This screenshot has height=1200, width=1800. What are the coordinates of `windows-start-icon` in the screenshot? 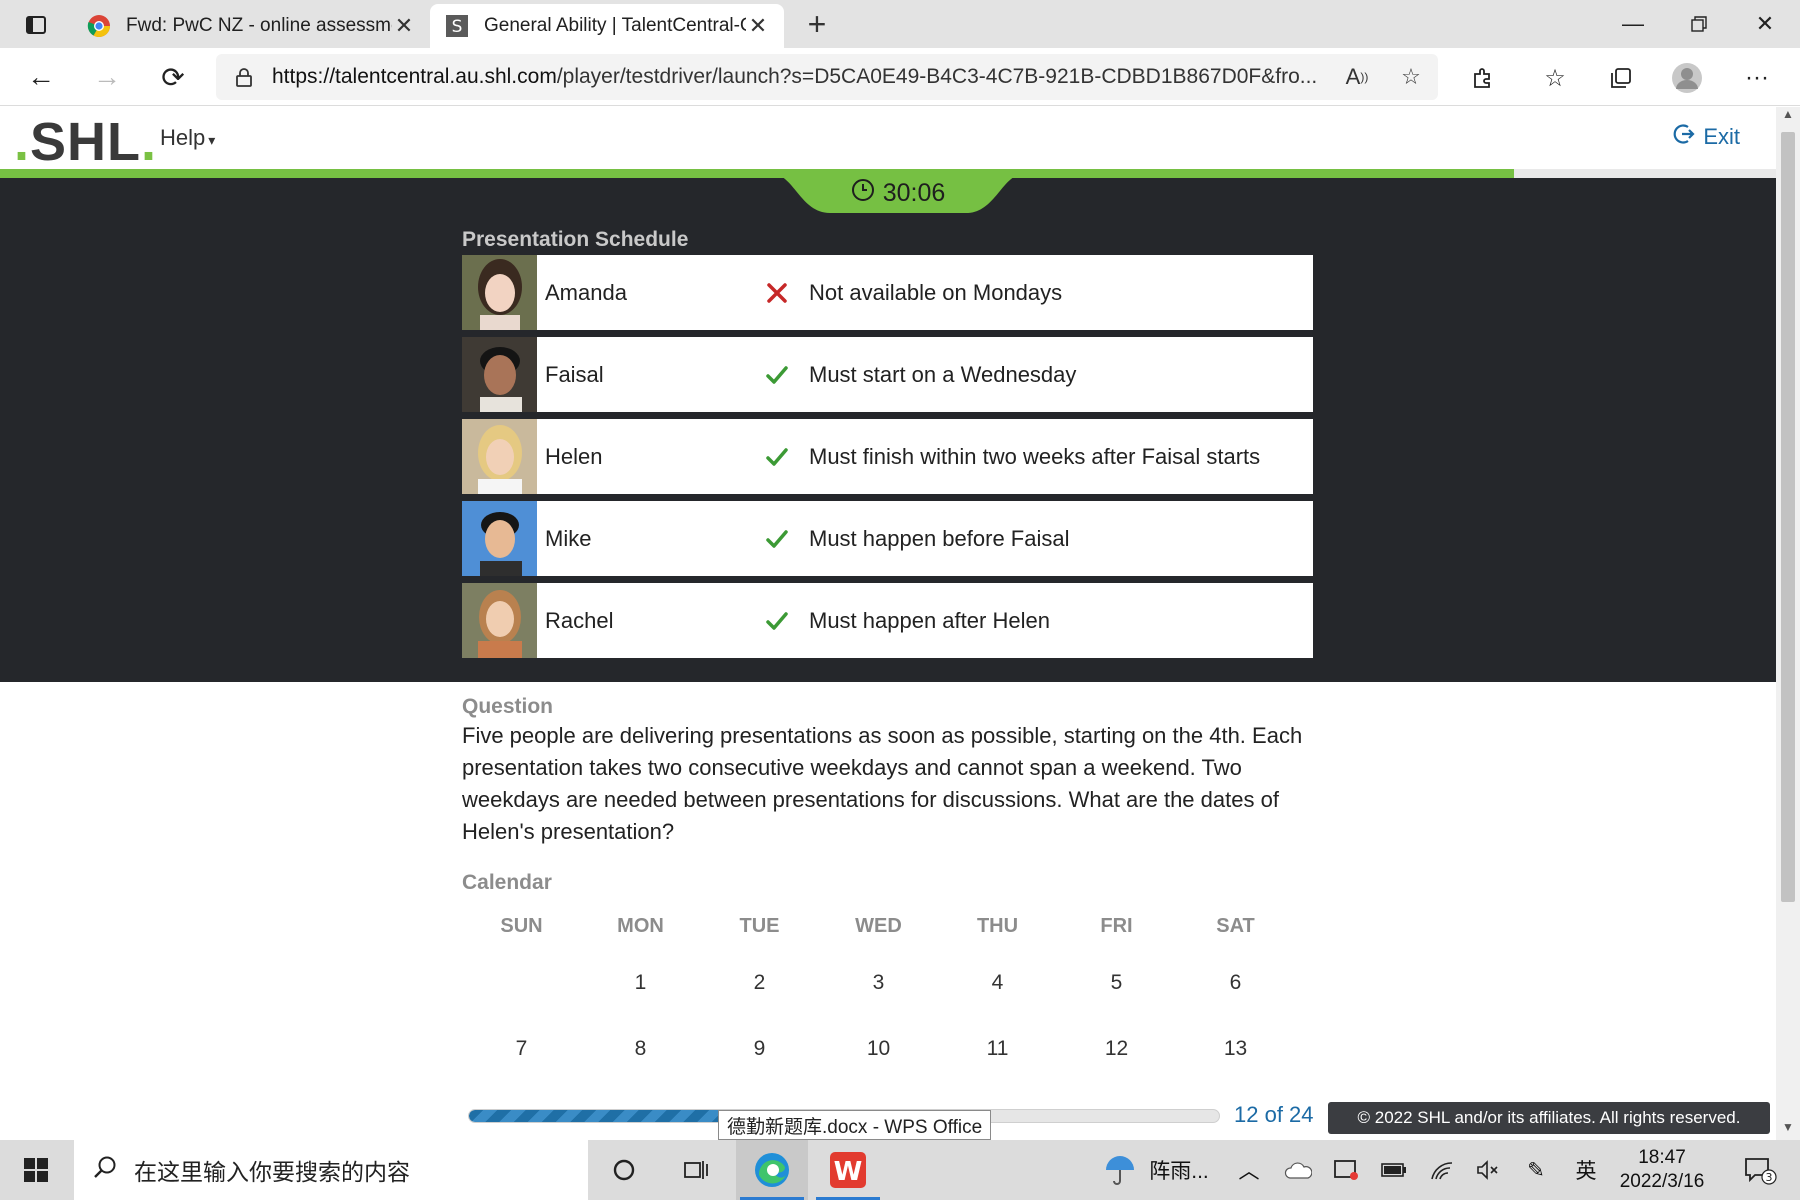 It's located at (36, 1170).